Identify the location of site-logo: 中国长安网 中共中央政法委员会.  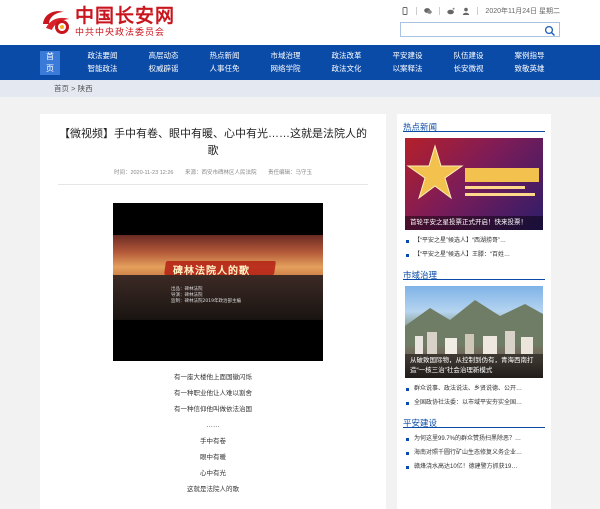
(107, 22).